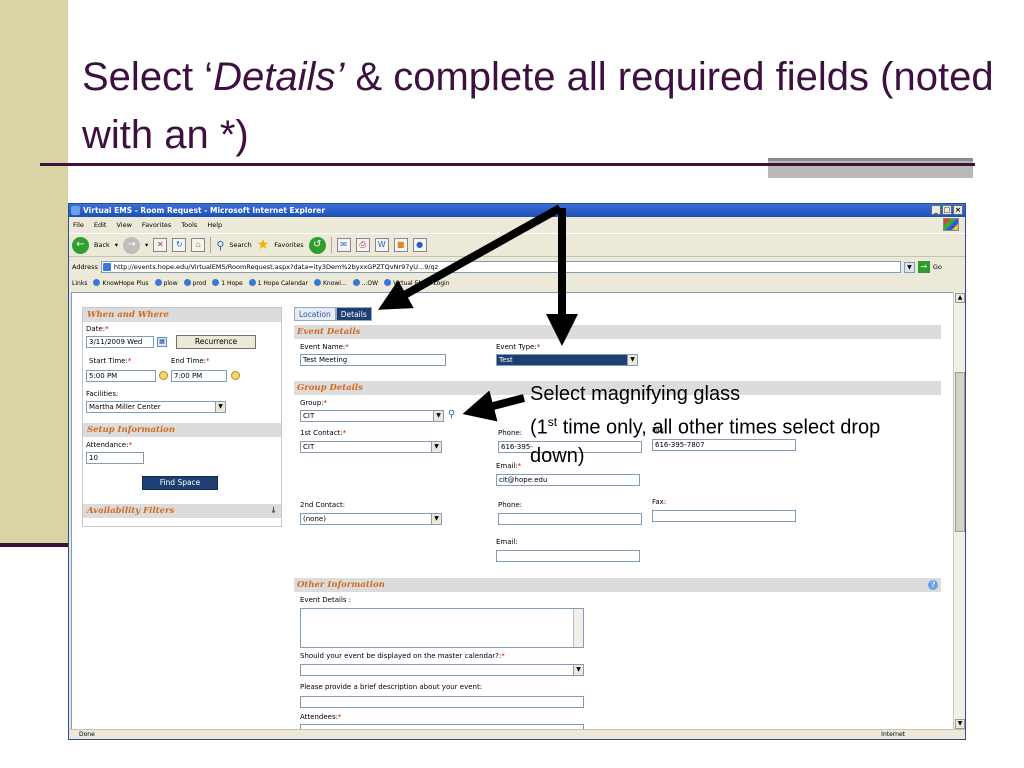 Image resolution: width=1024 pixels, height=768 pixels. Describe the element at coordinates (166, 283) in the screenshot. I see `link-plow: plow` at that location.